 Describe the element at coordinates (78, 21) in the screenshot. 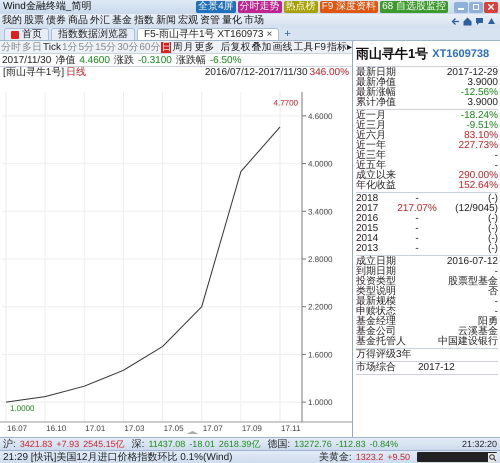

I see `menu-item: 商品` at that location.